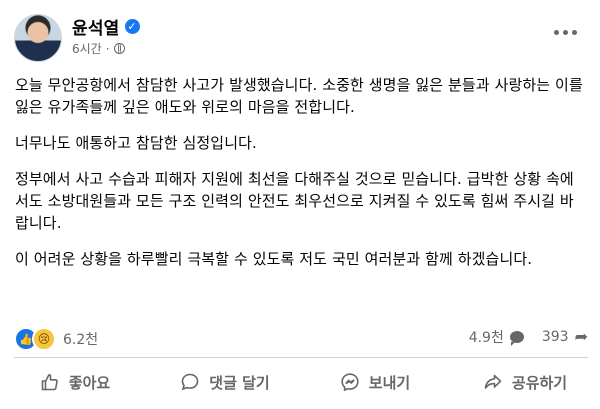 The width and height of the screenshot is (600, 409). Describe the element at coordinates (132, 26) in the screenshot. I see `verified-badge-icon: ✓` at that location.